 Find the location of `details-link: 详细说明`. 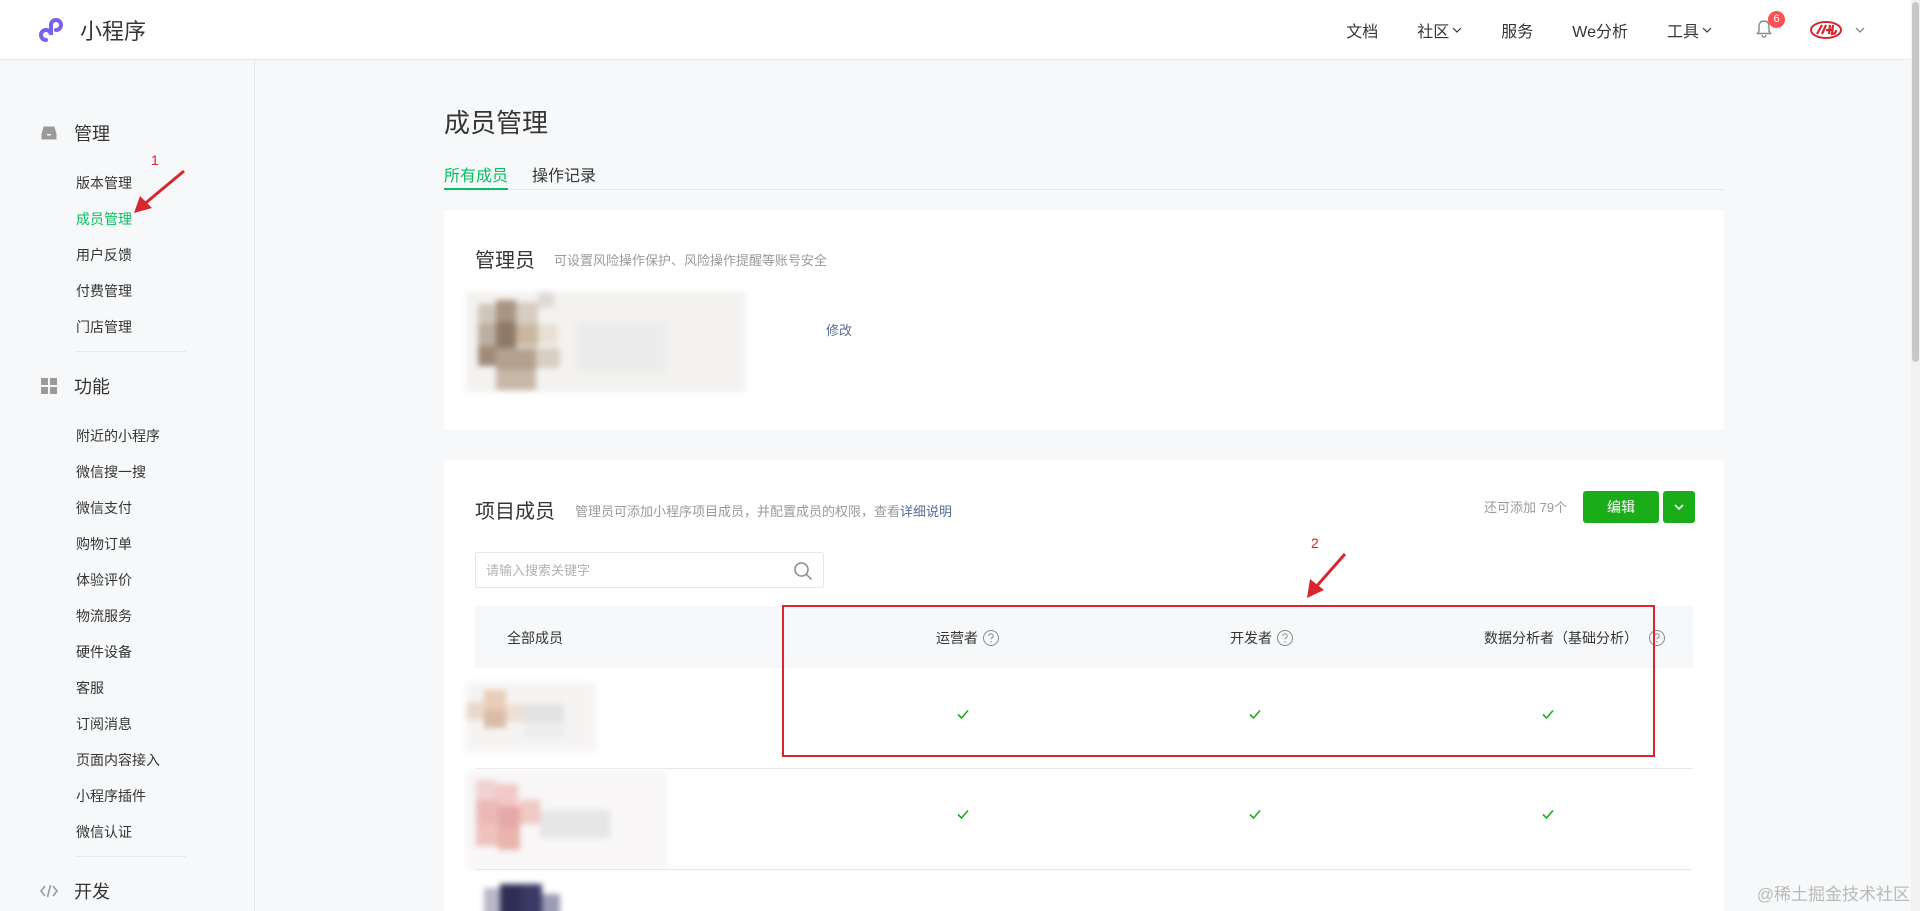

details-link: 详细说明 is located at coordinates (926, 511).